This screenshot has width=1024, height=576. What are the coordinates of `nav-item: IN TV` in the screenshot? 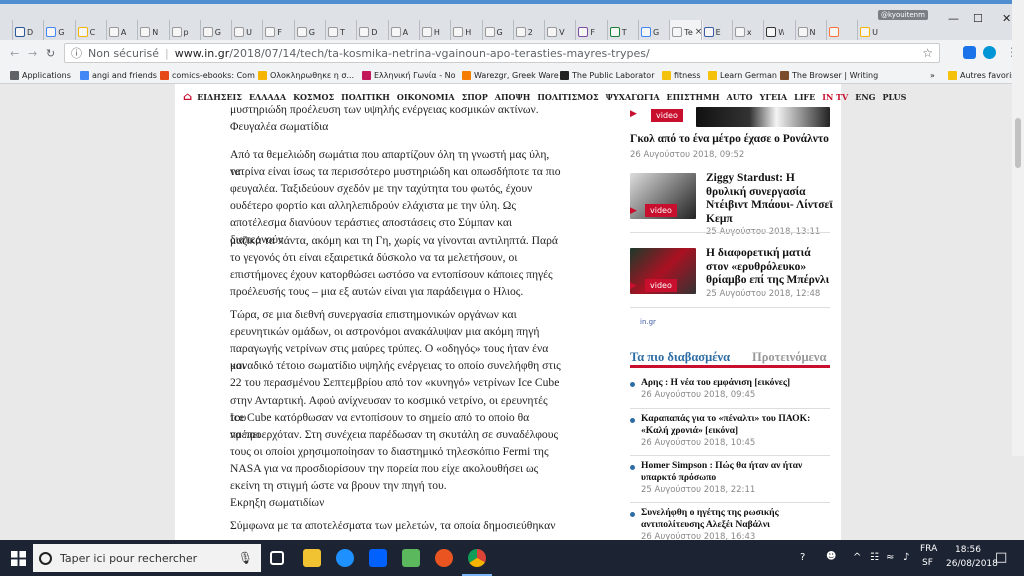 It's located at (835, 97).